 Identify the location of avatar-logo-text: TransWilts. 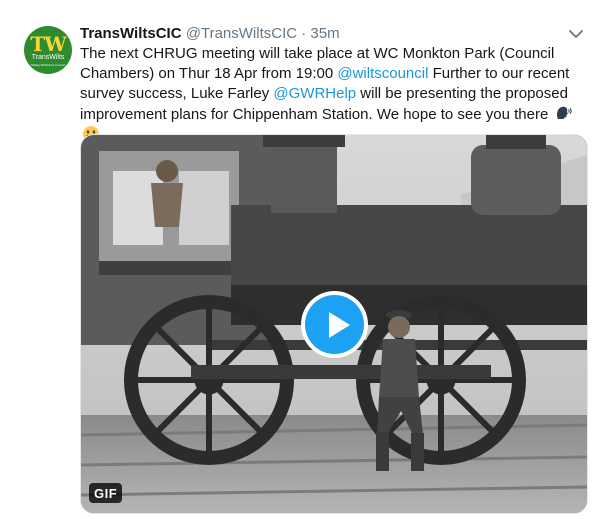
(48, 57).